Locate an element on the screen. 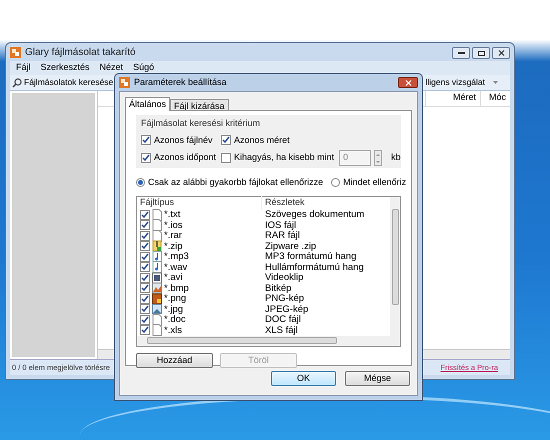  file-type-cell: *.mp3 is located at coordinates (176, 257).